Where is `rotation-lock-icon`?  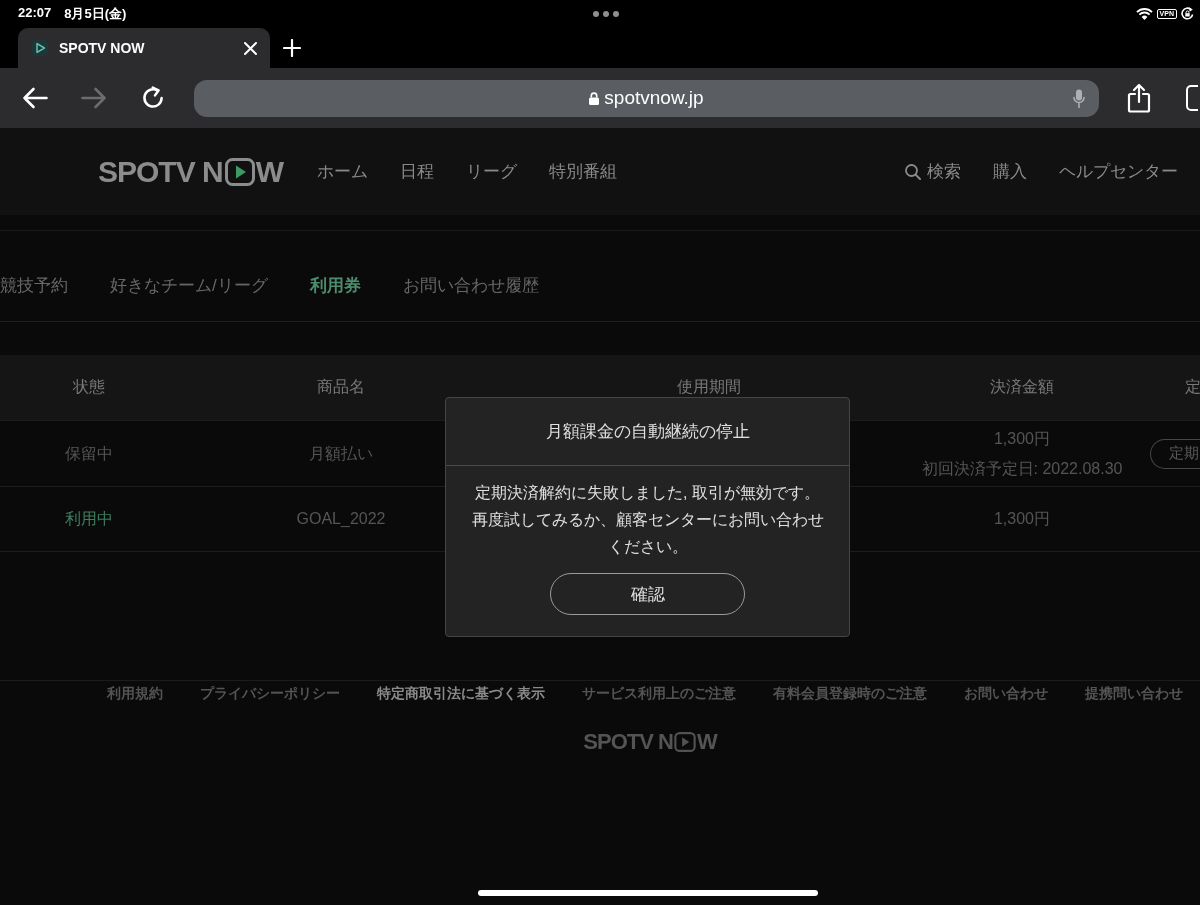 rotation-lock-icon is located at coordinates (1187, 13).